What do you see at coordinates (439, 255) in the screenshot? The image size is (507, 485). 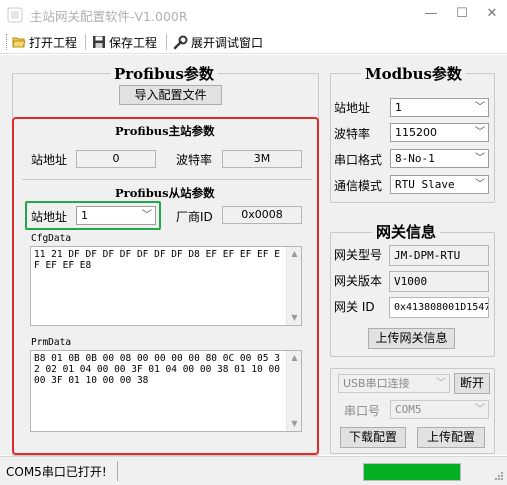 I see `gateway-model-field: JM-DPM-RTU` at bounding box center [439, 255].